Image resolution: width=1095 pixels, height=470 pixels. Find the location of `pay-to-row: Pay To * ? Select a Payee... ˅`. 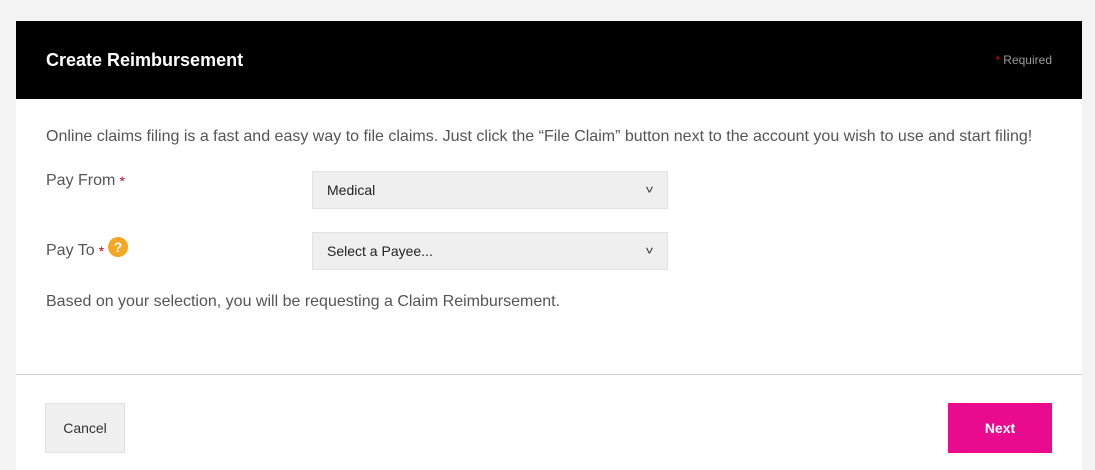

pay-to-row: Pay To * ? Select a Payee... ˅ is located at coordinates (549, 251).